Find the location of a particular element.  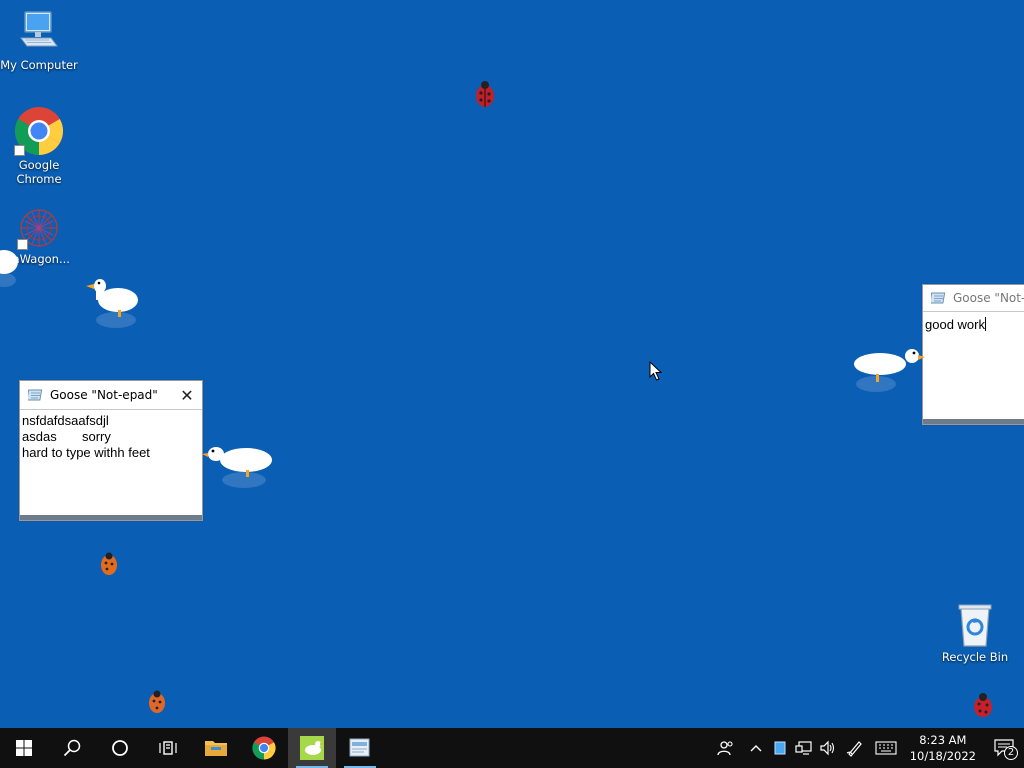

desktop-icon-label: Recycle Bin is located at coordinates (975, 657).